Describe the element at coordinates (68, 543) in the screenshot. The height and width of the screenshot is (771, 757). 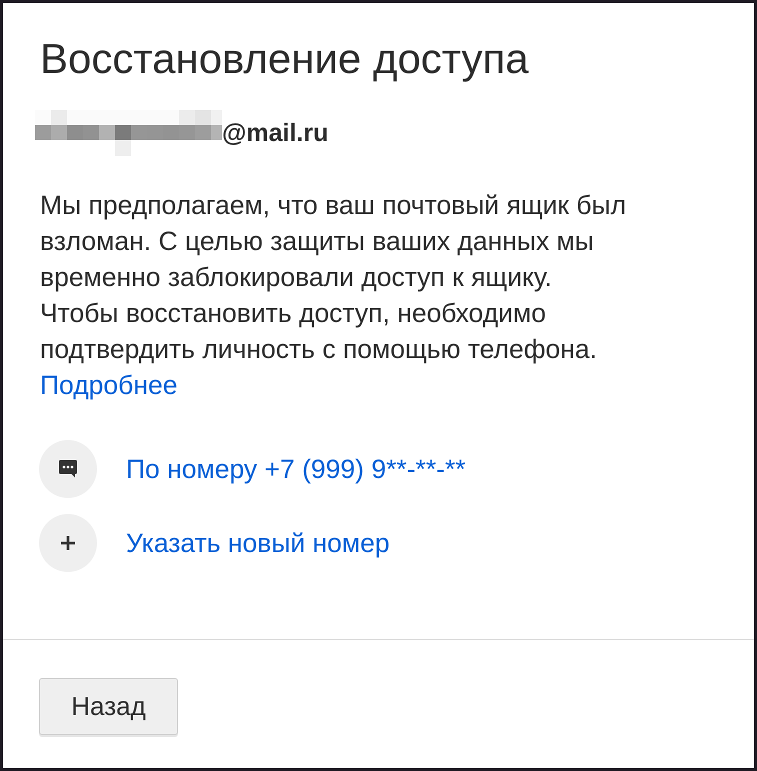
I see `plus-icon` at that location.